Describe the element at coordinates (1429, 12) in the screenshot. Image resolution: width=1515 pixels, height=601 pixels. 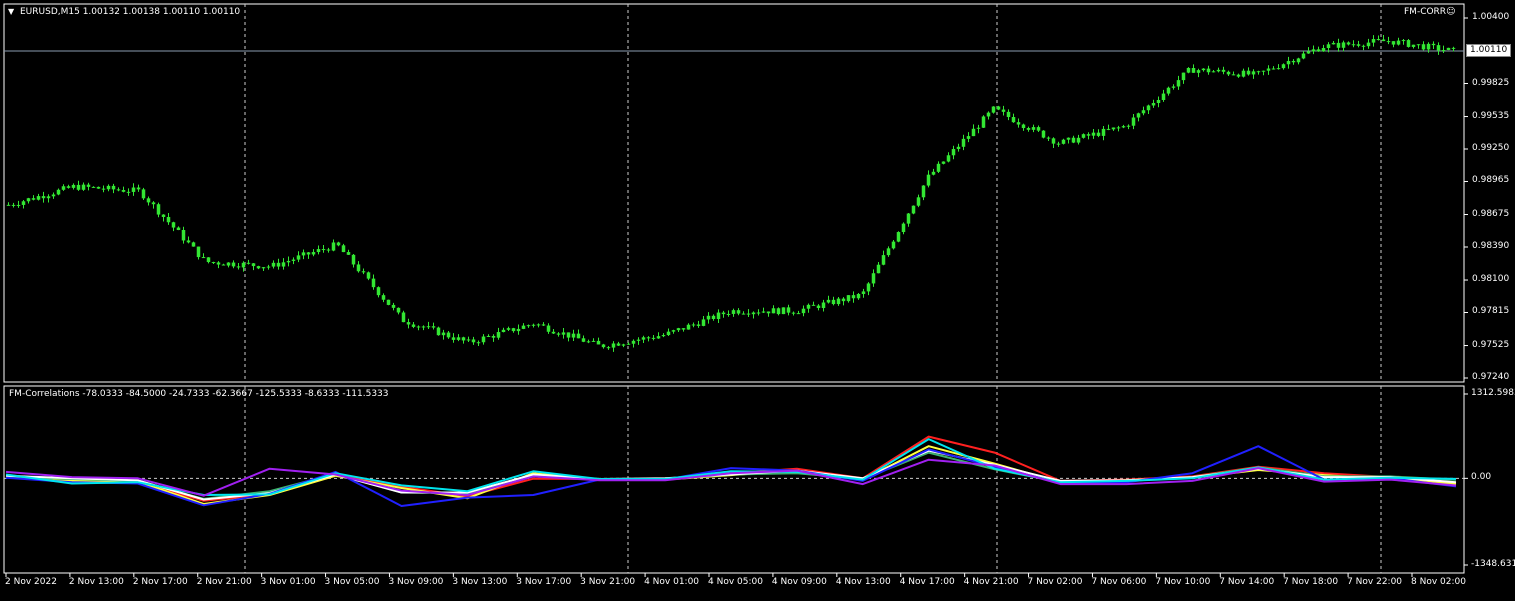
I see `indicator-badge: FM-CORR☺` at that location.